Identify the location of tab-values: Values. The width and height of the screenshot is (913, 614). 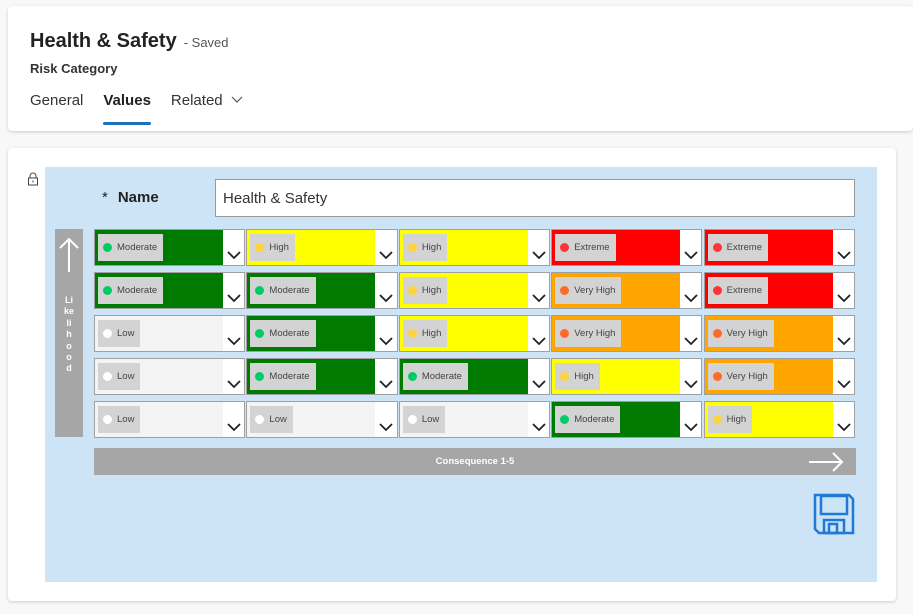
(127, 108).